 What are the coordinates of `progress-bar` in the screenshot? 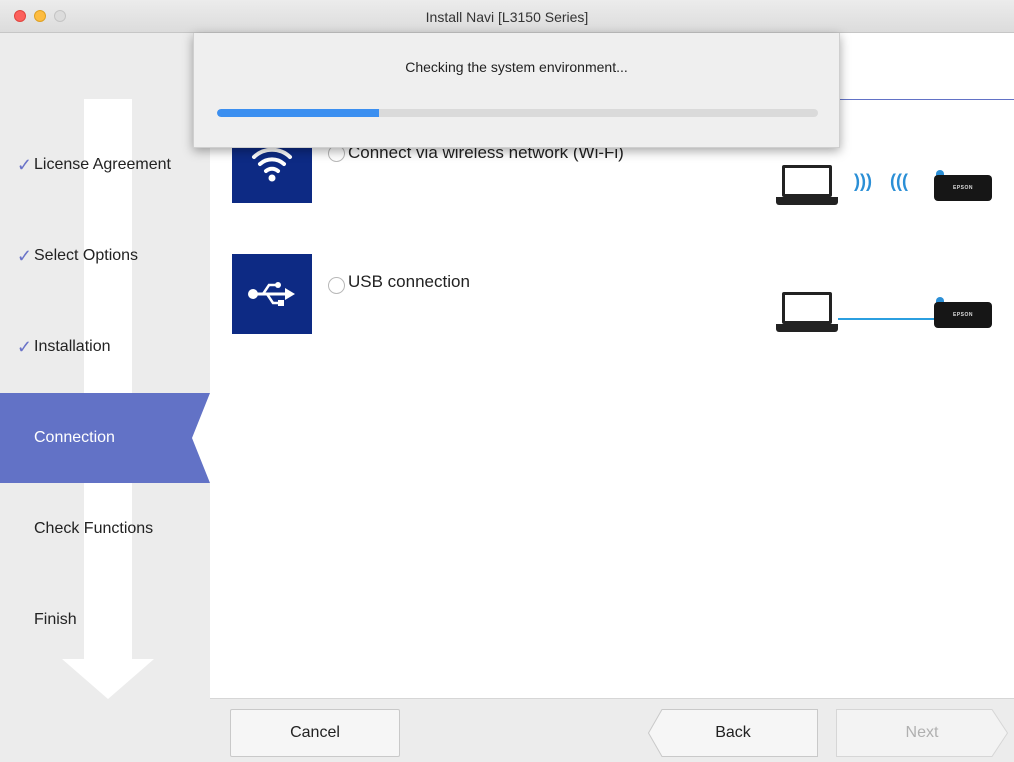 It's located at (517, 113).